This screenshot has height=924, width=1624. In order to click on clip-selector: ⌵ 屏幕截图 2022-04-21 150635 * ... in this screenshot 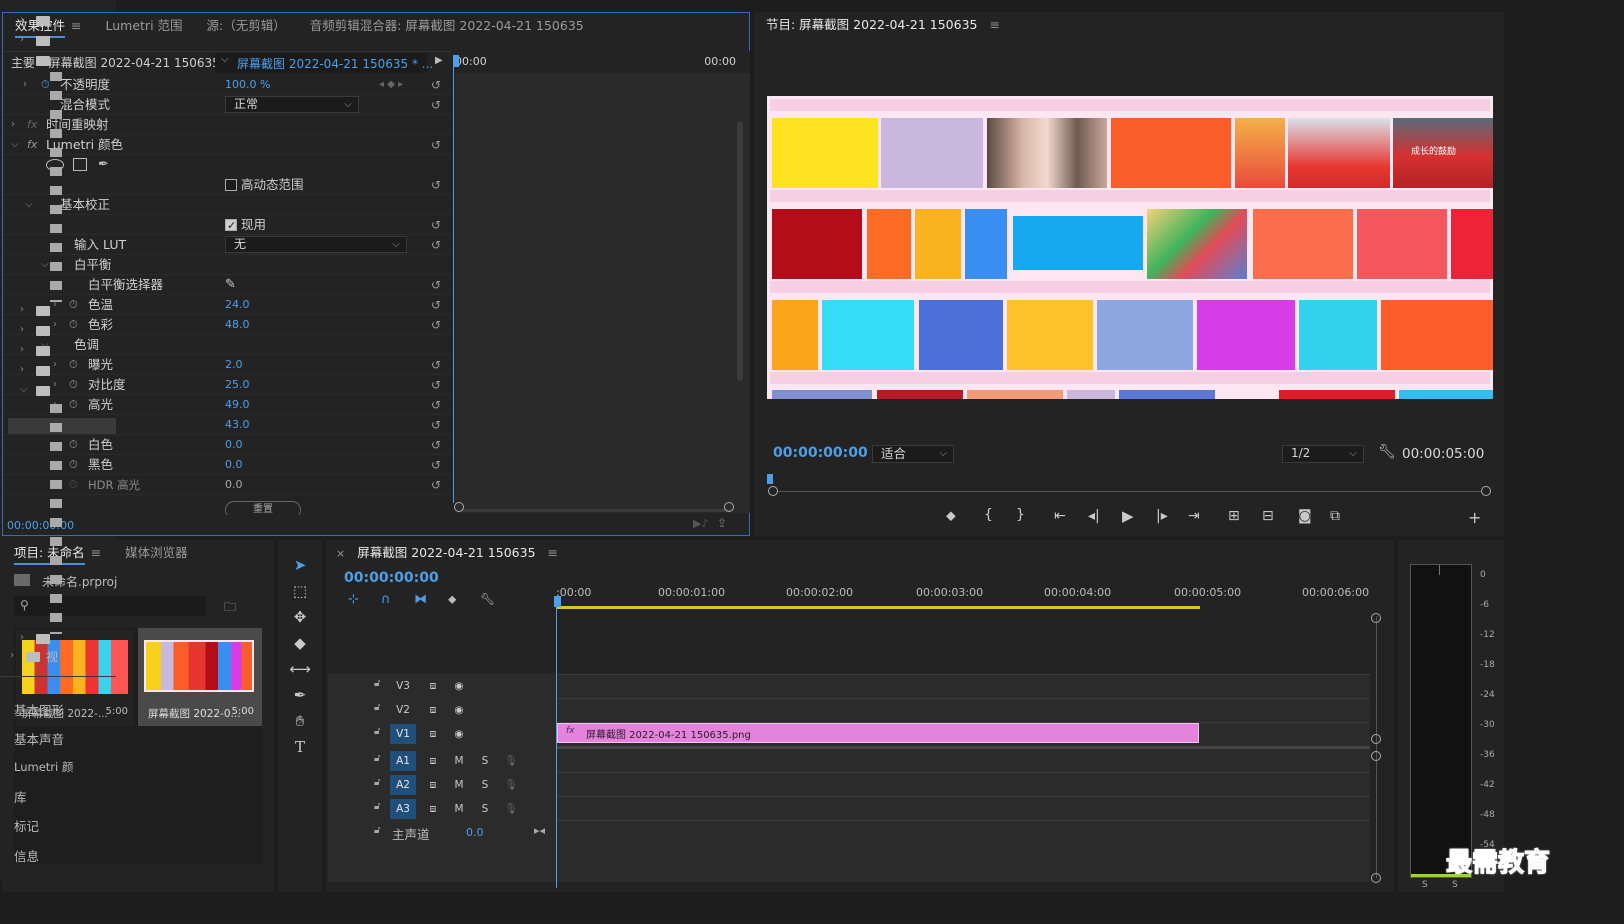, I will do `click(324, 63)`.